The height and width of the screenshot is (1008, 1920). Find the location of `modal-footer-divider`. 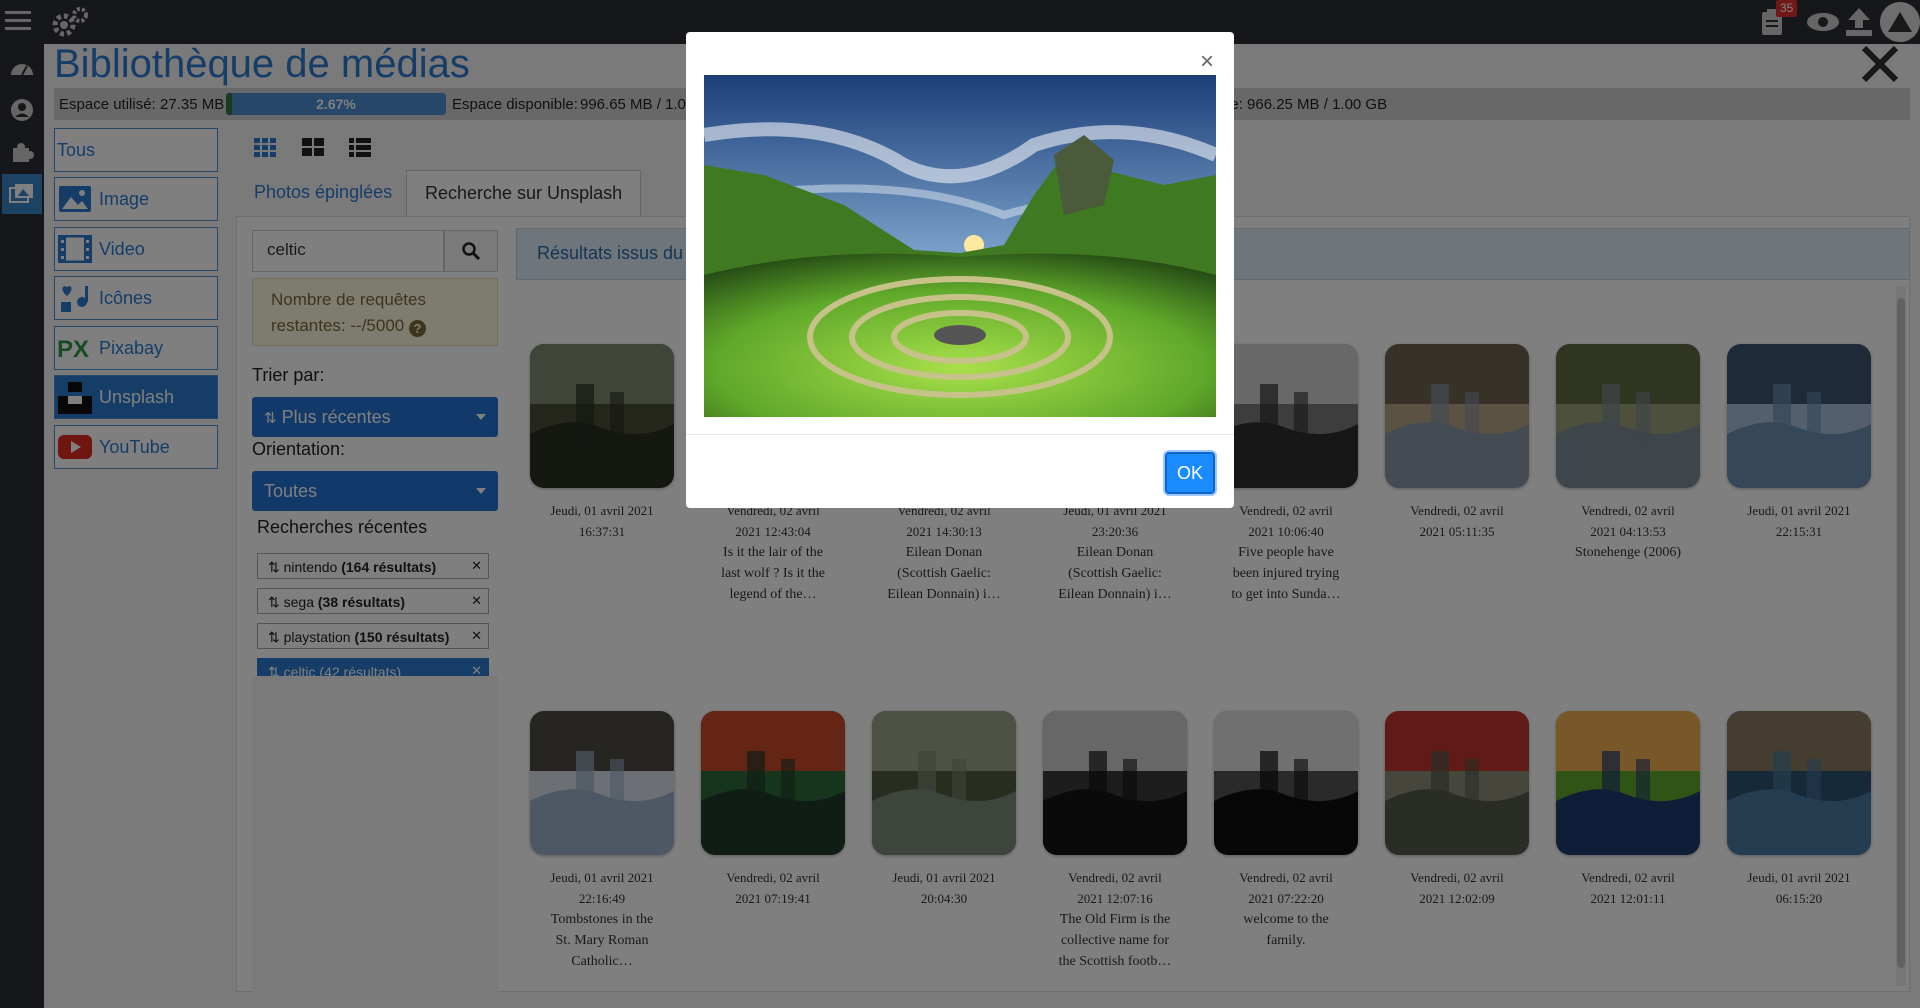

modal-footer-divider is located at coordinates (960, 434).